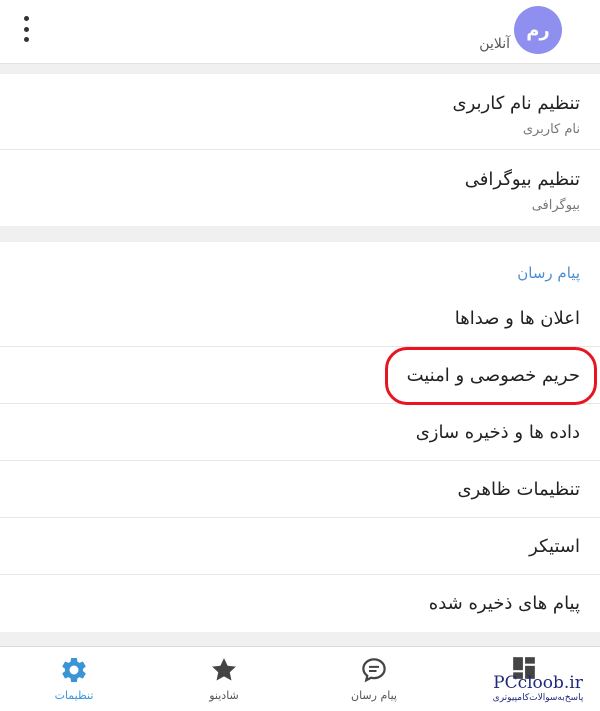 This screenshot has width=600, height=711. I want to click on watermark-site: PCcloob.ir, so click(538, 683).